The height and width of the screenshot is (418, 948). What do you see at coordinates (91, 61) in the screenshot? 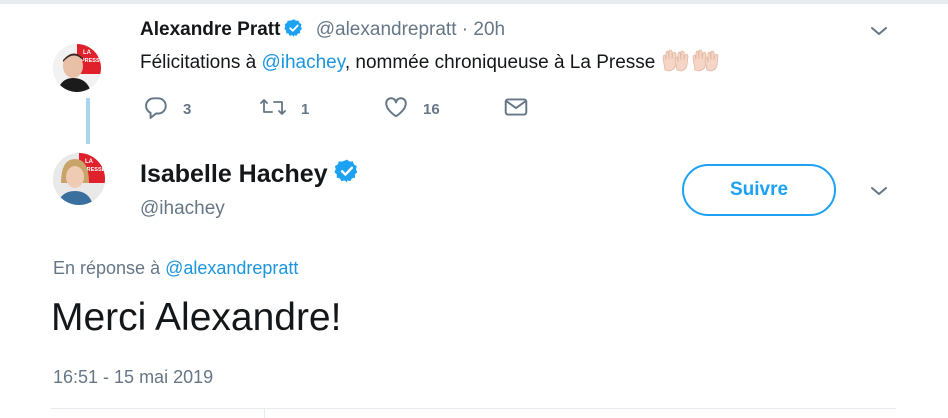
I see `svg-text: PRESSE` at bounding box center [91, 61].